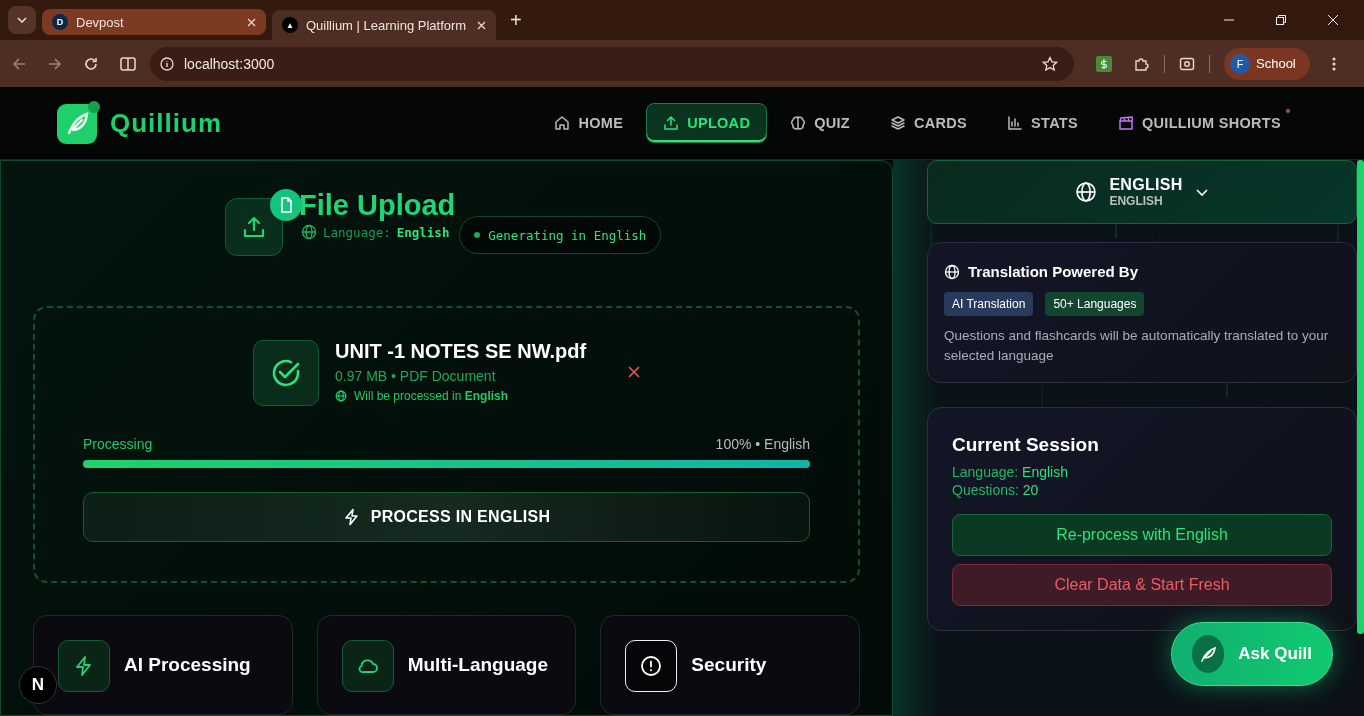 The image size is (1364, 716). I want to click on tab-search-button, so click(22, 20).